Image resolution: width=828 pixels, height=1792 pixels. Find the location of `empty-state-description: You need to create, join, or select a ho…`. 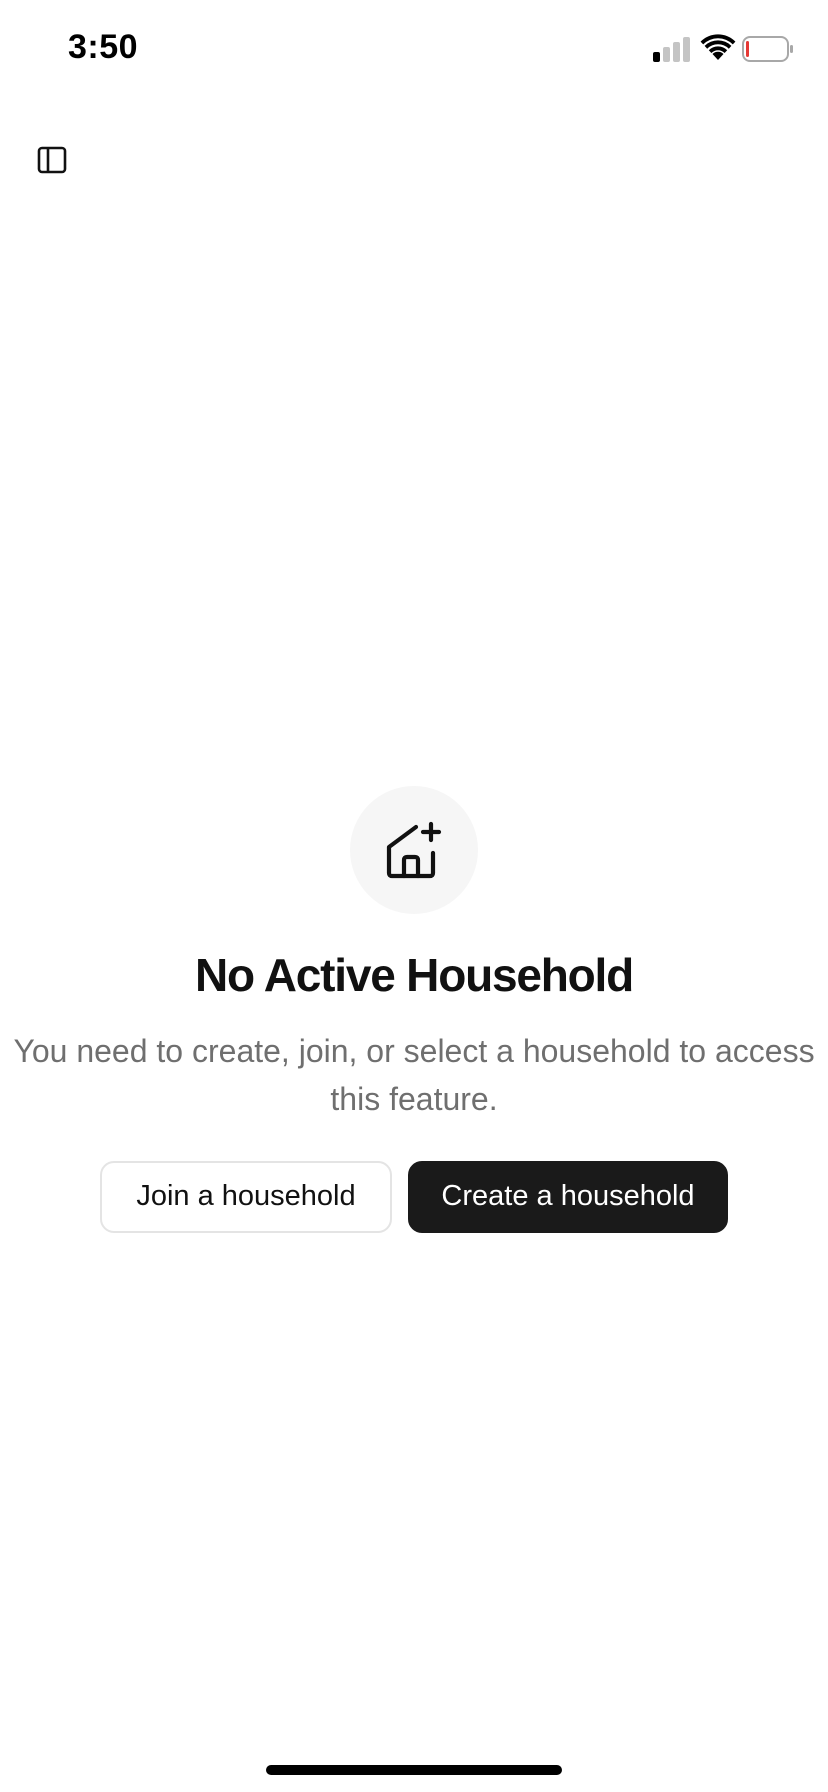

empty-state-description: You need to create, join, or select a ho… is located at coordinates (414, 1074).